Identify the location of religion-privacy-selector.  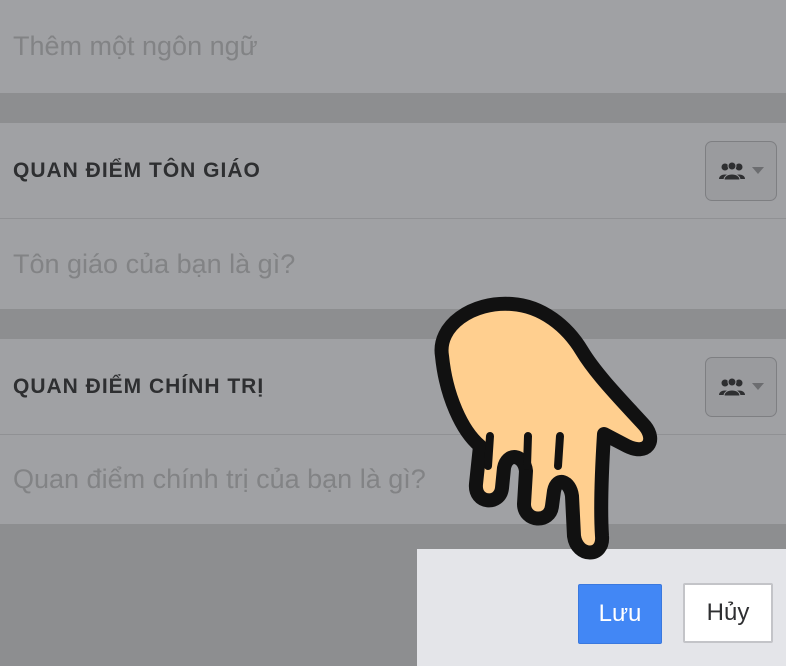
(741, 171).